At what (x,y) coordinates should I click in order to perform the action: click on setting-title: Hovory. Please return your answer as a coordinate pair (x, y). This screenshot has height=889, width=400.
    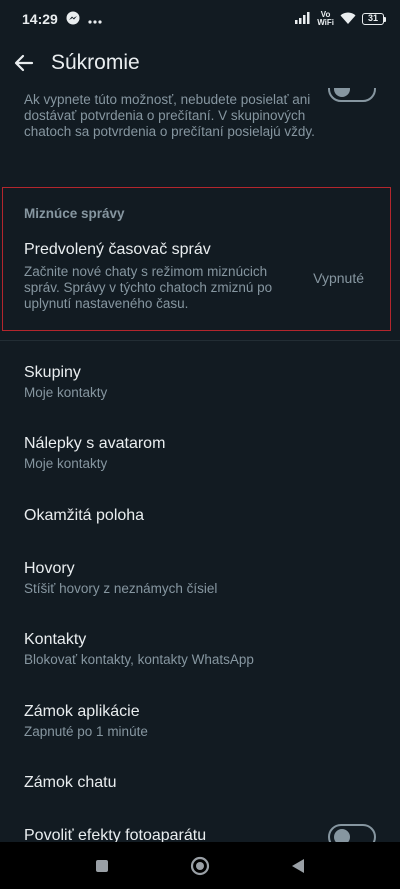
    Looking at the image, I should click on (49, 568).